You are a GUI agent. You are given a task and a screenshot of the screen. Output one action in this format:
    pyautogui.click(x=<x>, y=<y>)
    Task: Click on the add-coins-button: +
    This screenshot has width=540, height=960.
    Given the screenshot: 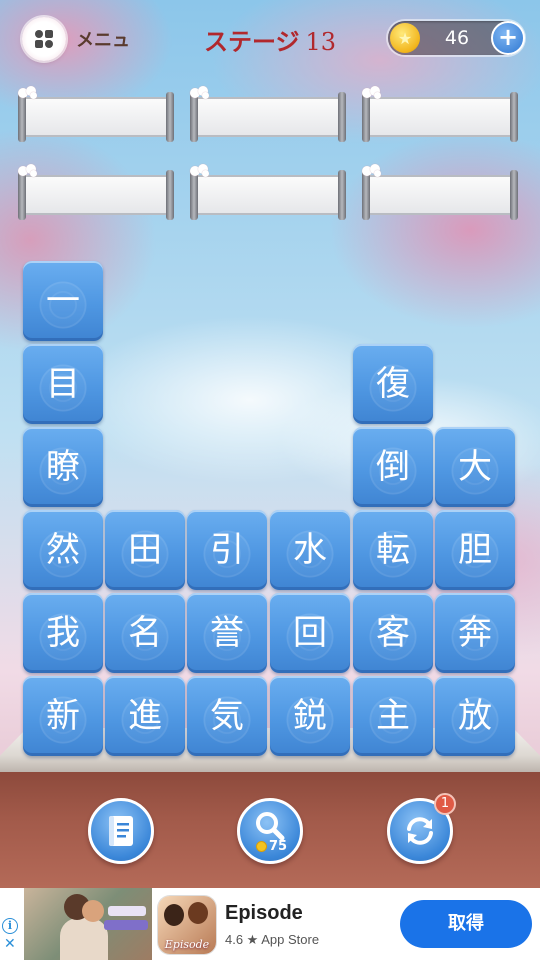 What is the action you would take?
    pyautogui.click(x=508, y=38)
    